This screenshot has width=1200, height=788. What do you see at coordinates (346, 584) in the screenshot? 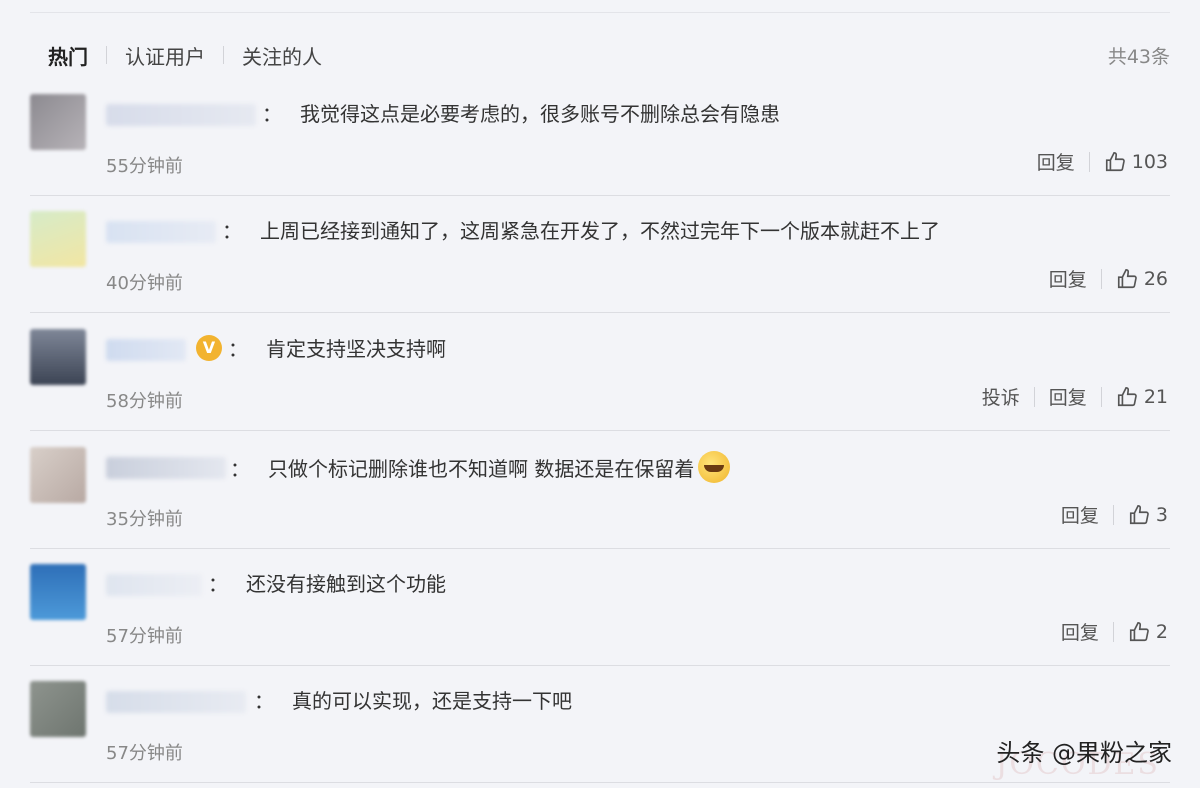
I see `comment-text: 还没有接触到这个功能` at bounding box center [346, 584].